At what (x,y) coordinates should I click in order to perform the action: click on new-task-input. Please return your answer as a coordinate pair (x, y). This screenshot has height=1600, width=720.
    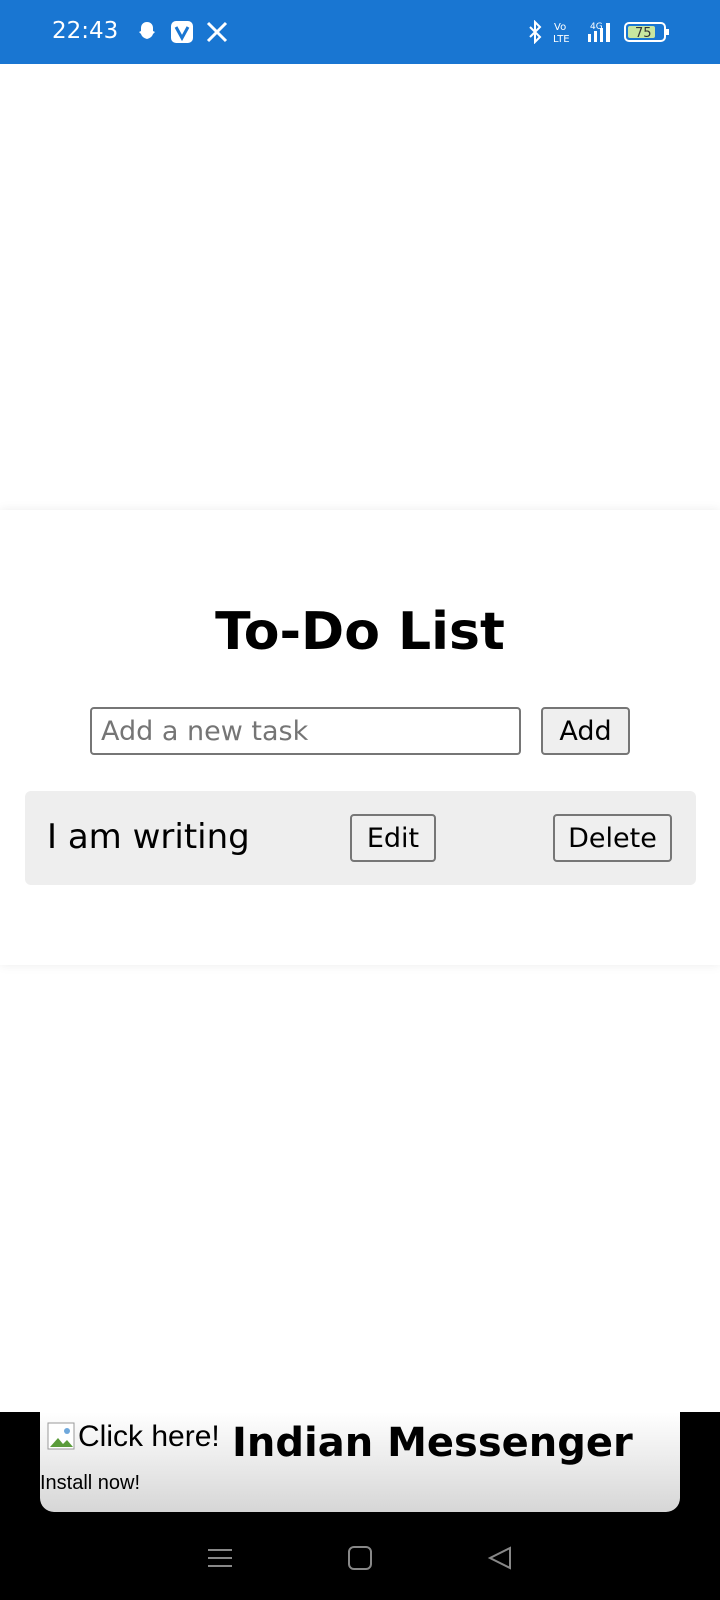
    Looking at the image, I should click on (305, 731).